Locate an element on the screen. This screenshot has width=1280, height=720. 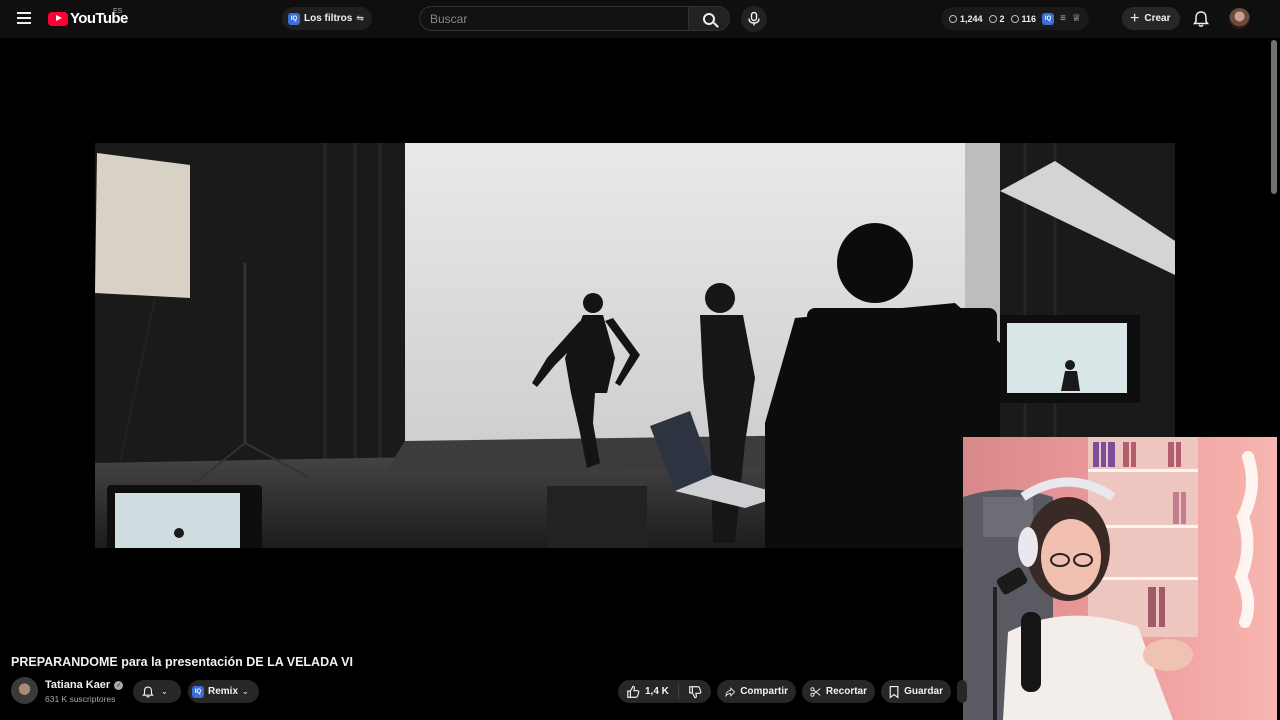
stat-two-value: 2 is located at coordinates (1002, 18).